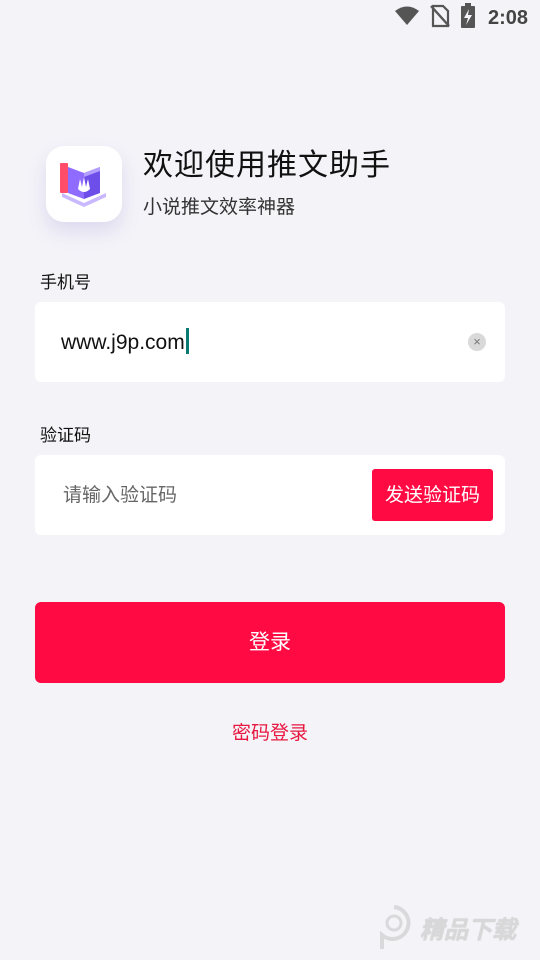 This screenshot has height=960, width=540. Describe the element at coordinates (432, 495) in the screenshot. I see `send-code-button: 发送验证码` at that location.